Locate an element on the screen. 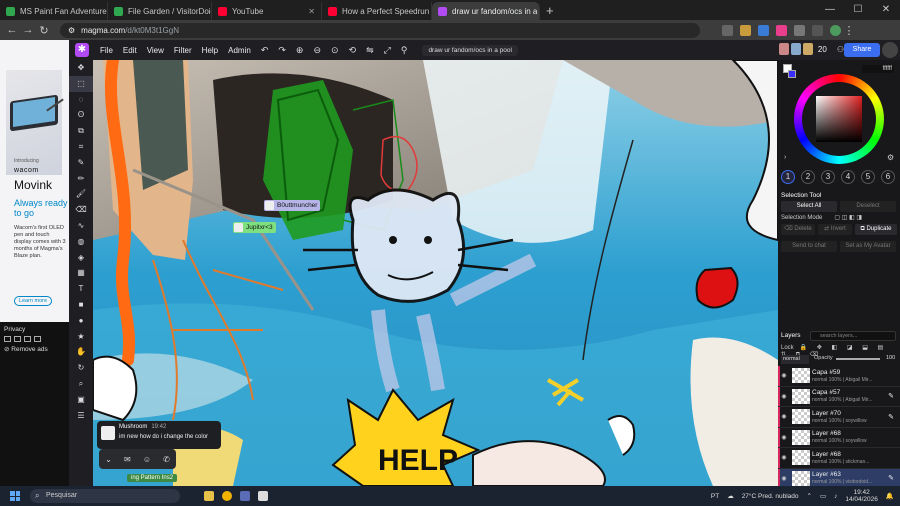 This screenshot has width=900, height=506. selection-mode-icons: ▢ ◫ ◧ ◨ is located at coordinates (848, 218).